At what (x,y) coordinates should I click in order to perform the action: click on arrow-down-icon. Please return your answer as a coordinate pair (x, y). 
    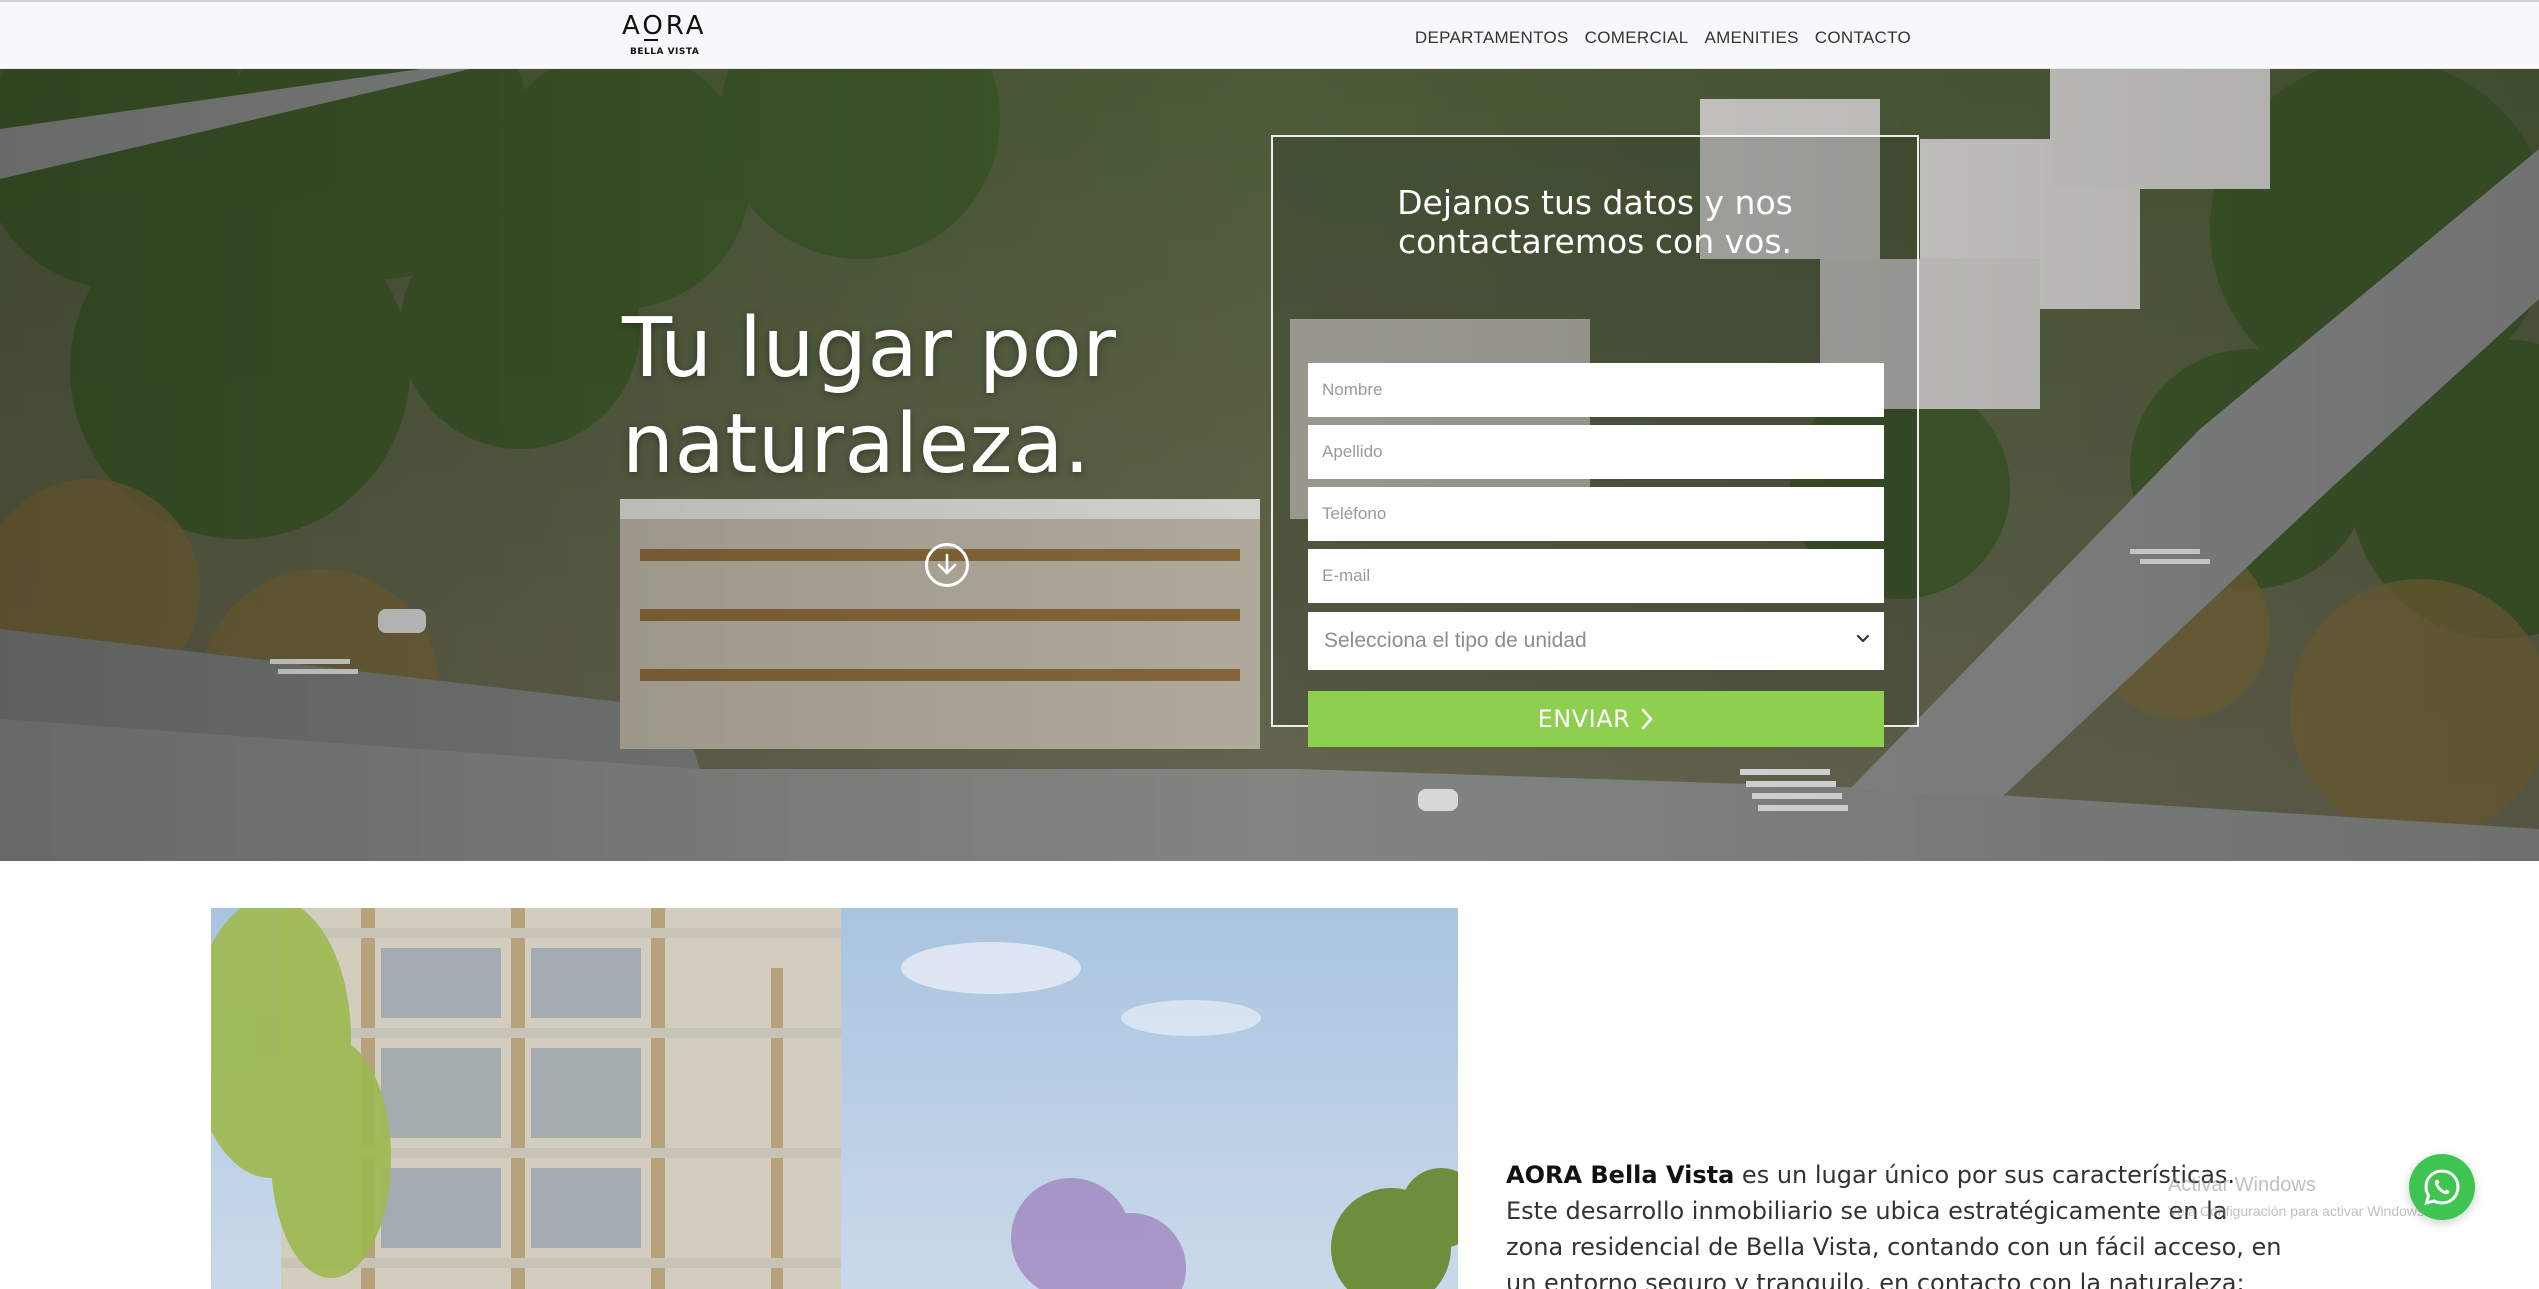
    Looking at the image, I should click on (947, 564).